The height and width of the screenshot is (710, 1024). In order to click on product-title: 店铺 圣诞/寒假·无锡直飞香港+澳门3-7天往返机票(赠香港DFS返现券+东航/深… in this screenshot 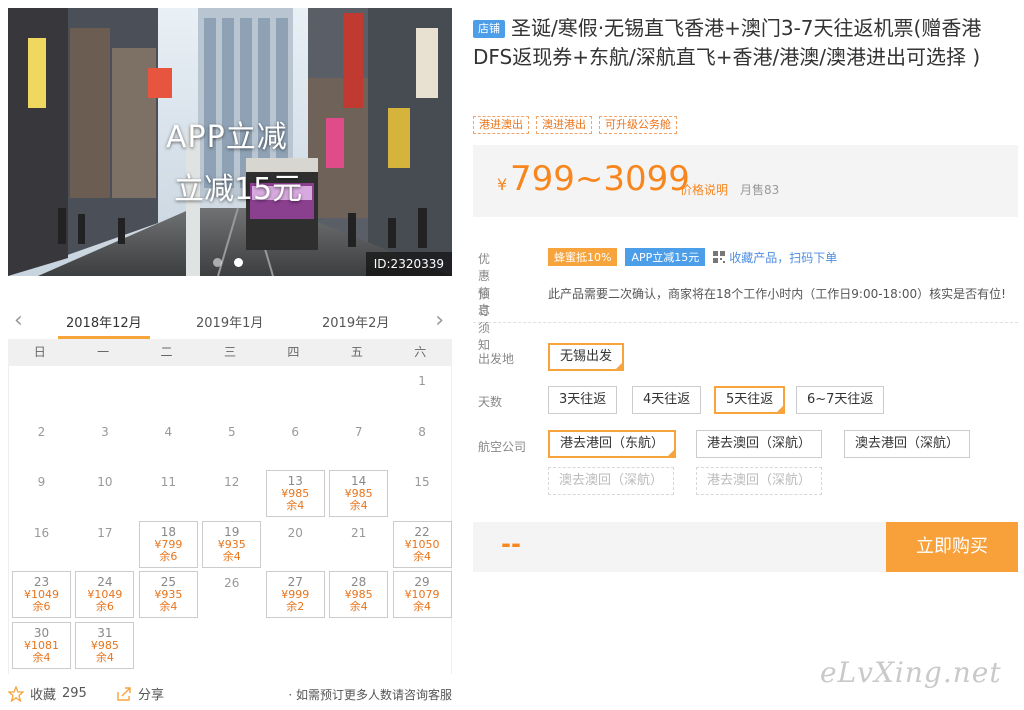, I will do `click(745, 43)`.